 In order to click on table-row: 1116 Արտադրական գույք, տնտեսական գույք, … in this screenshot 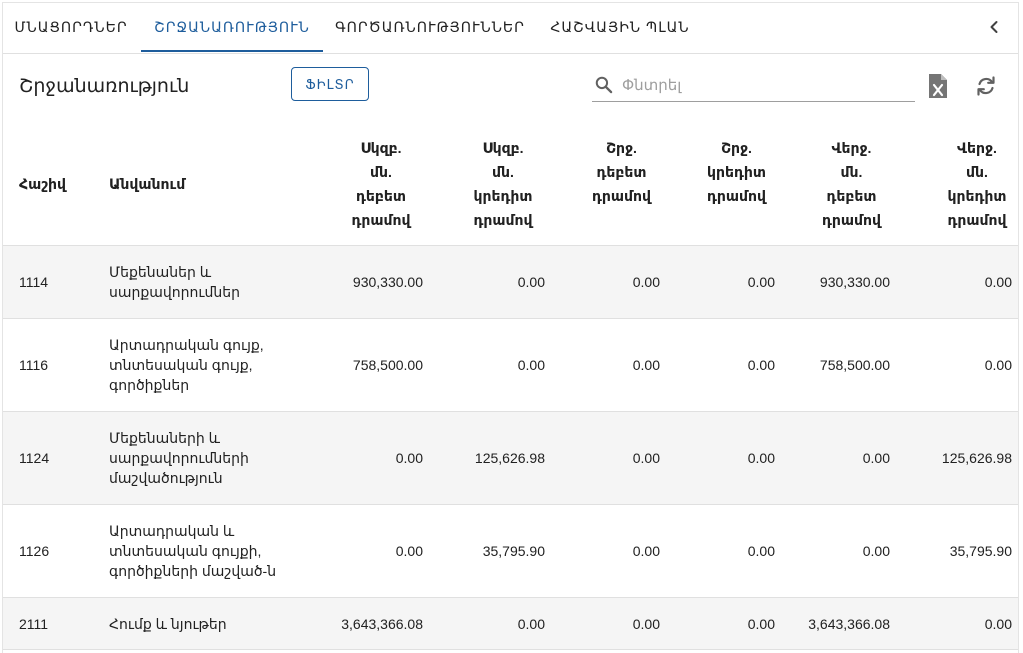, I will do `click(510, 365)`.